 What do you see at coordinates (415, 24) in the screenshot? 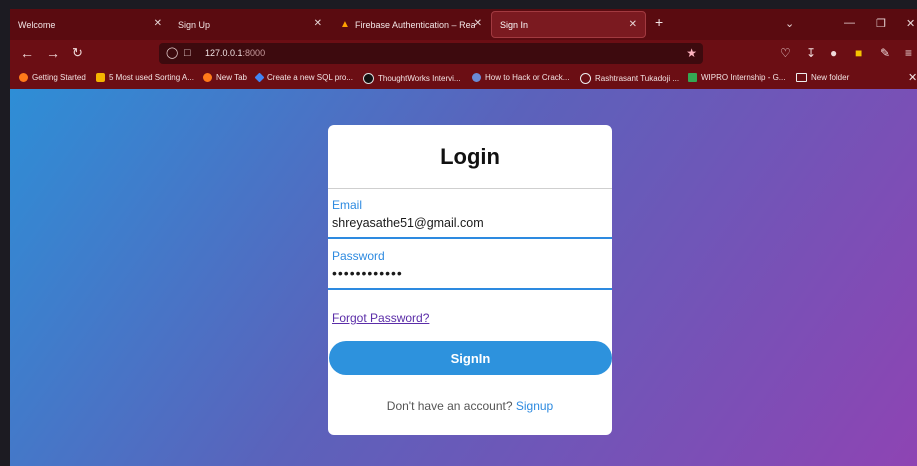
I see `tab-label: Firebase Authentication – Realtim` at bounding box center [415, 24].